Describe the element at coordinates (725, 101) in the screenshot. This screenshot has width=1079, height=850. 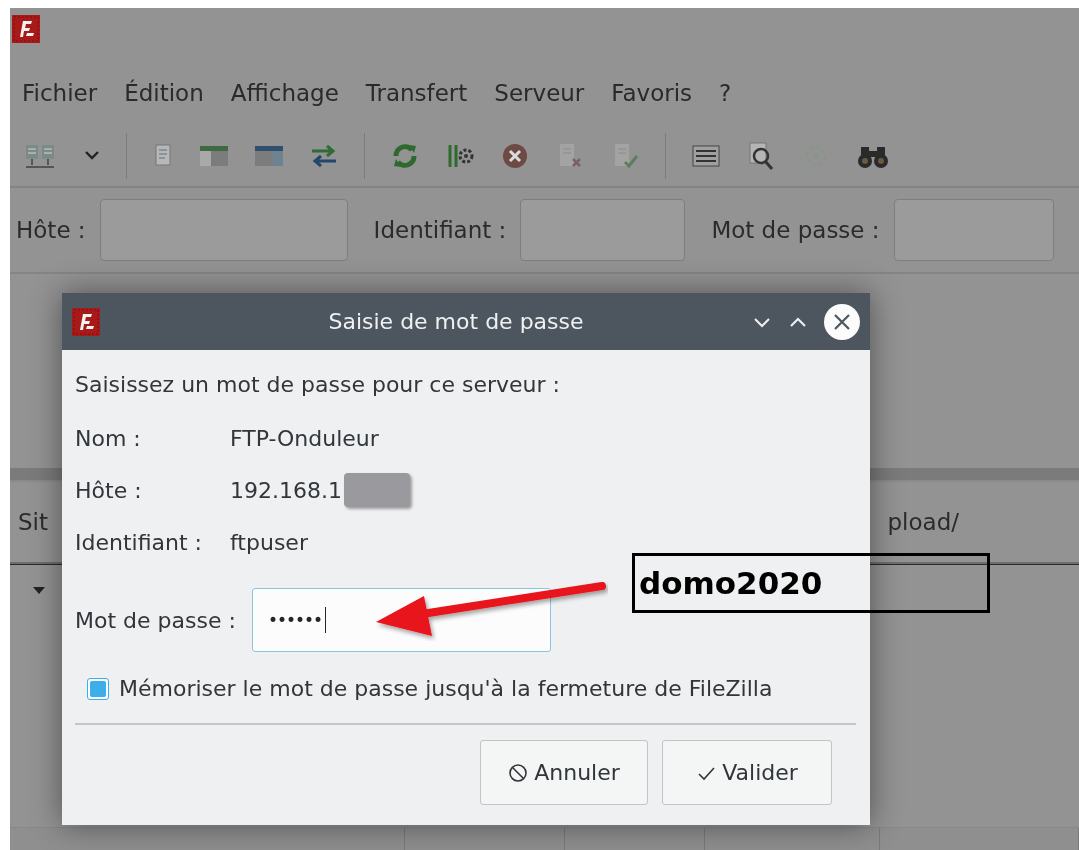
I see `menu-item: ?` at that location.